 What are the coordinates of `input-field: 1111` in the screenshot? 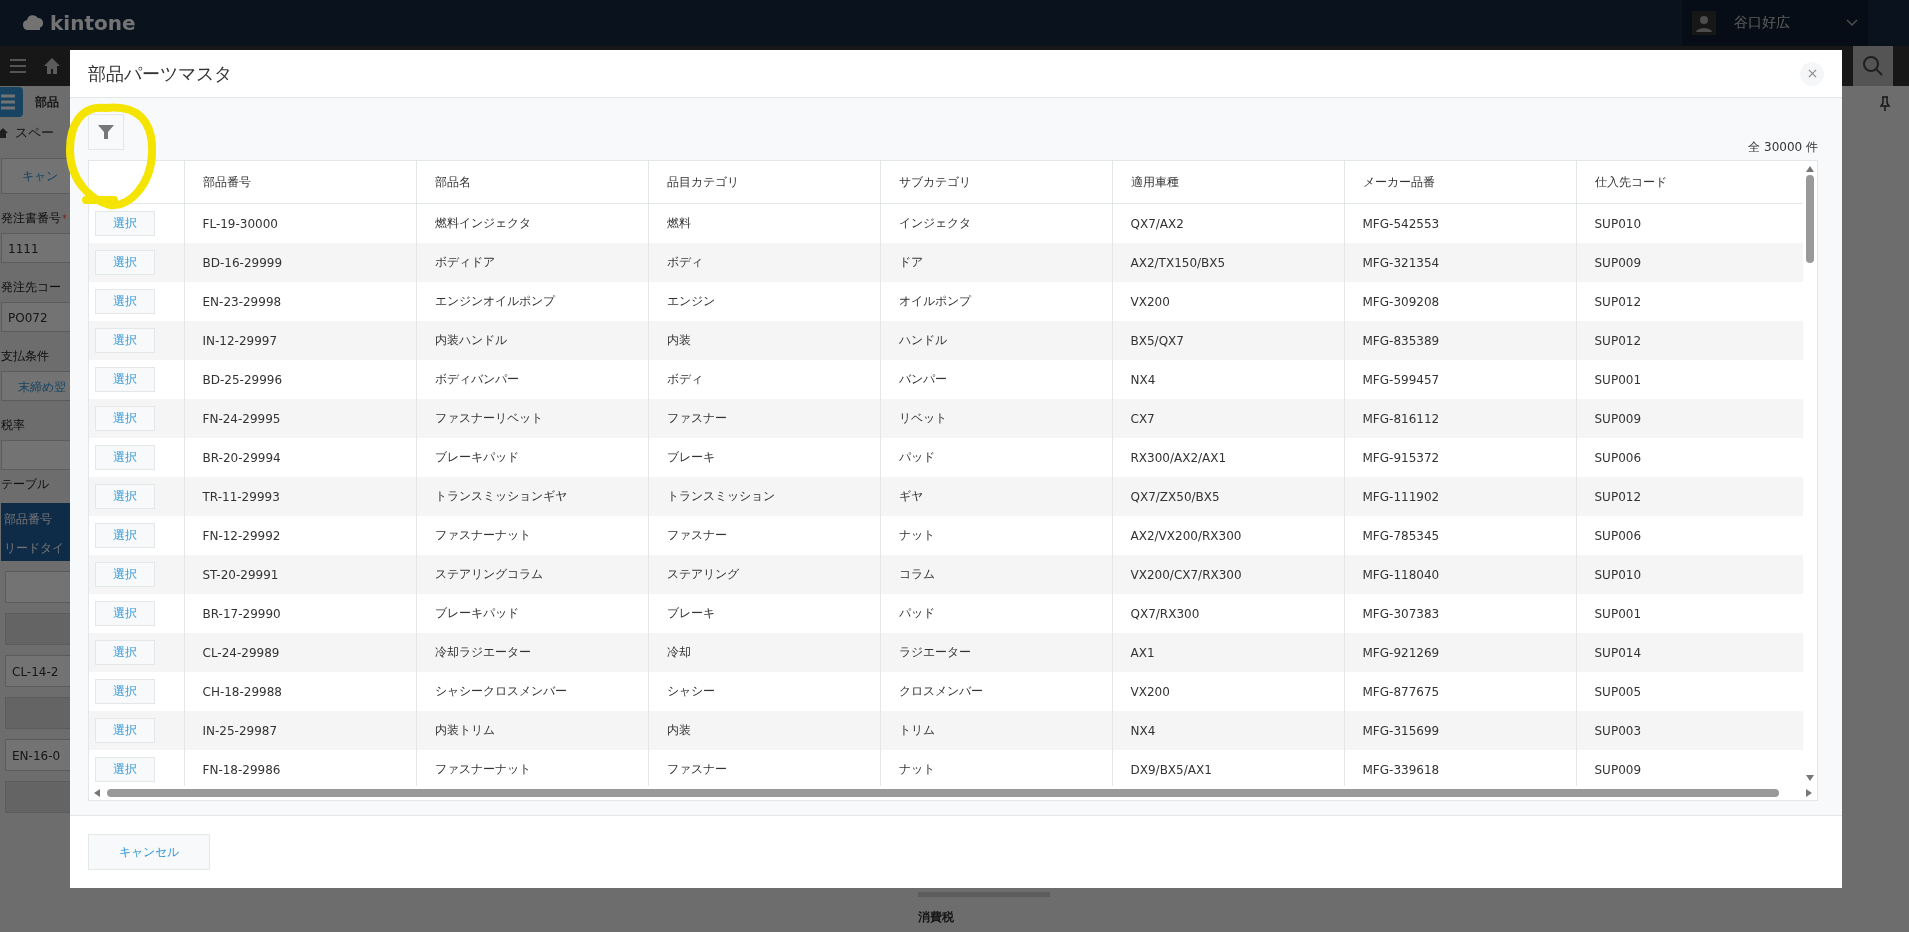 It's located at (35, 248).